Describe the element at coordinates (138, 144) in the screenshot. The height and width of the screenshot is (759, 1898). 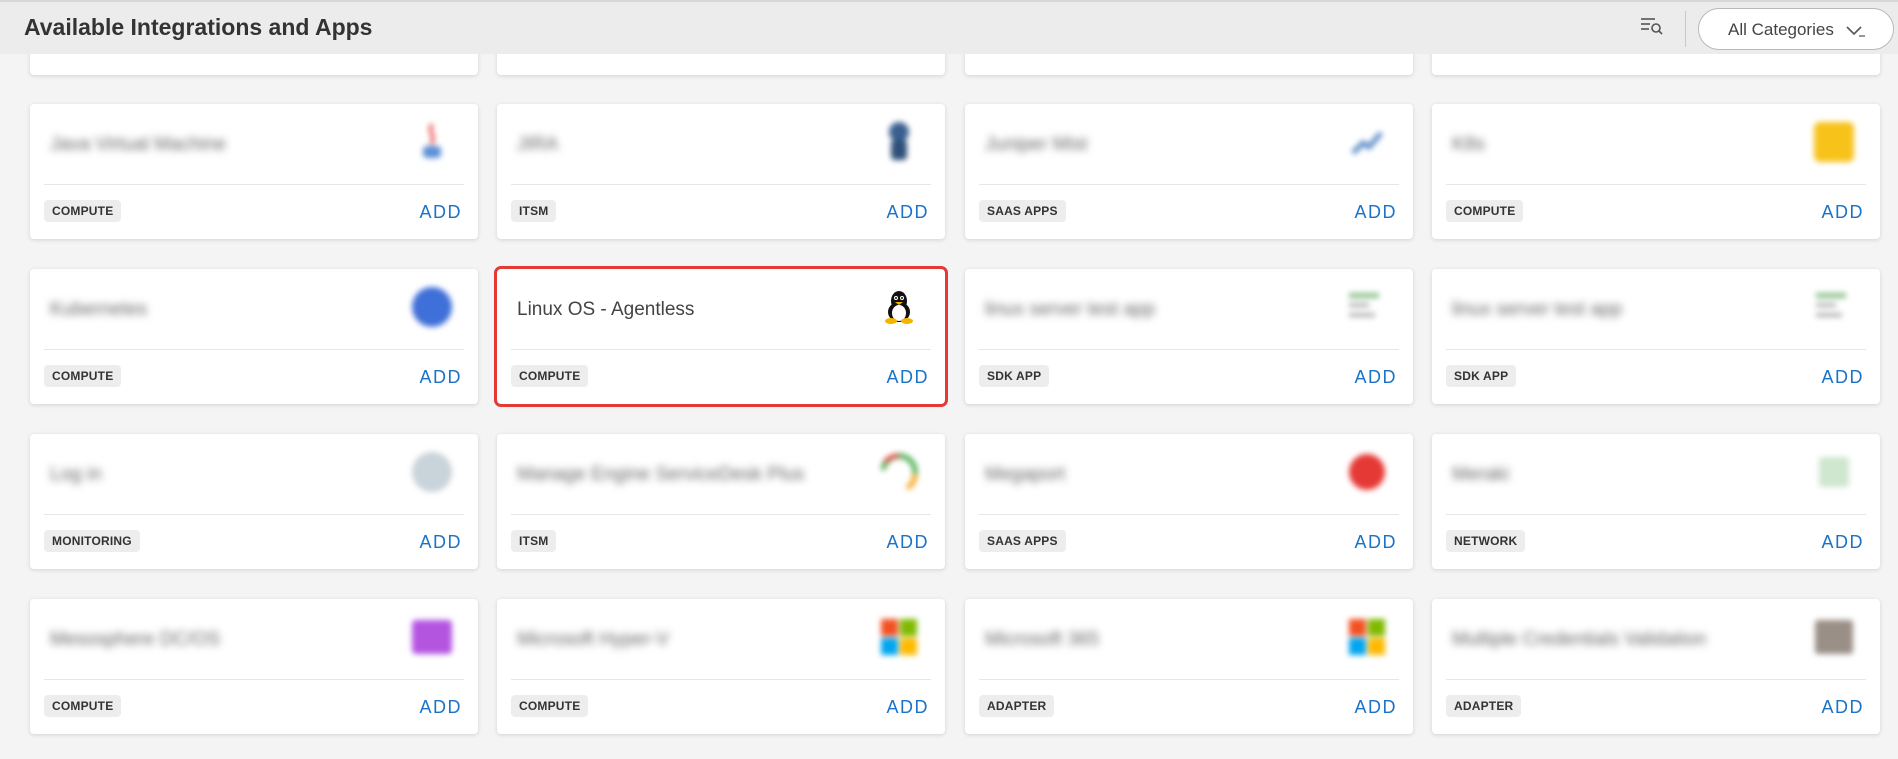
I see `card-title: Java Virtual Machine` at that location.